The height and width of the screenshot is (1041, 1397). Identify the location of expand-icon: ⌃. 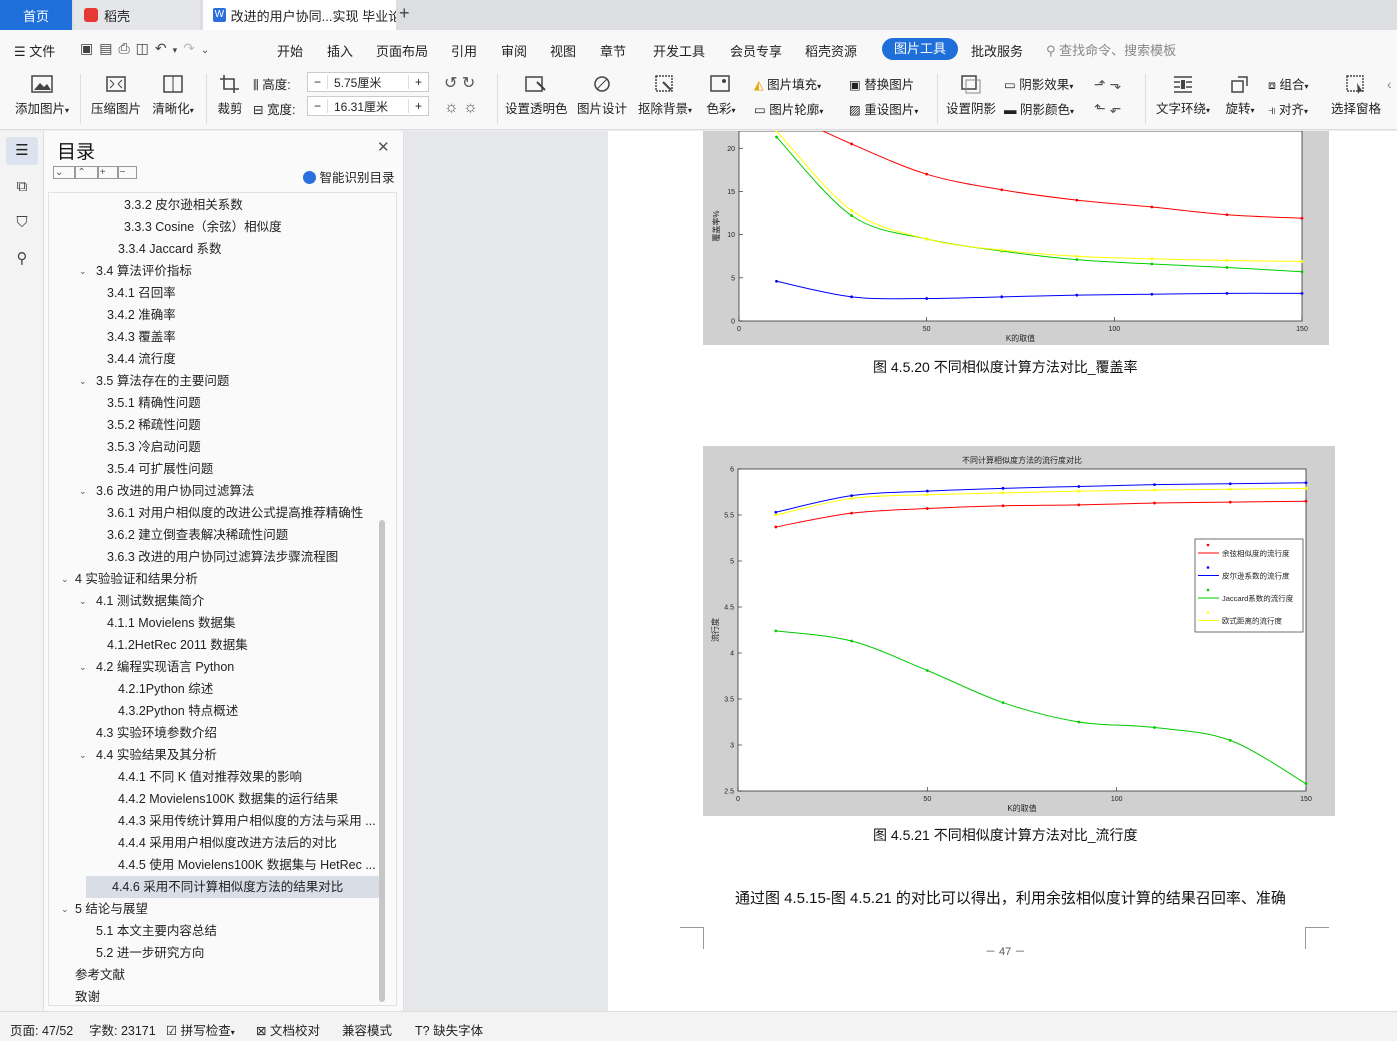
(86, 172).